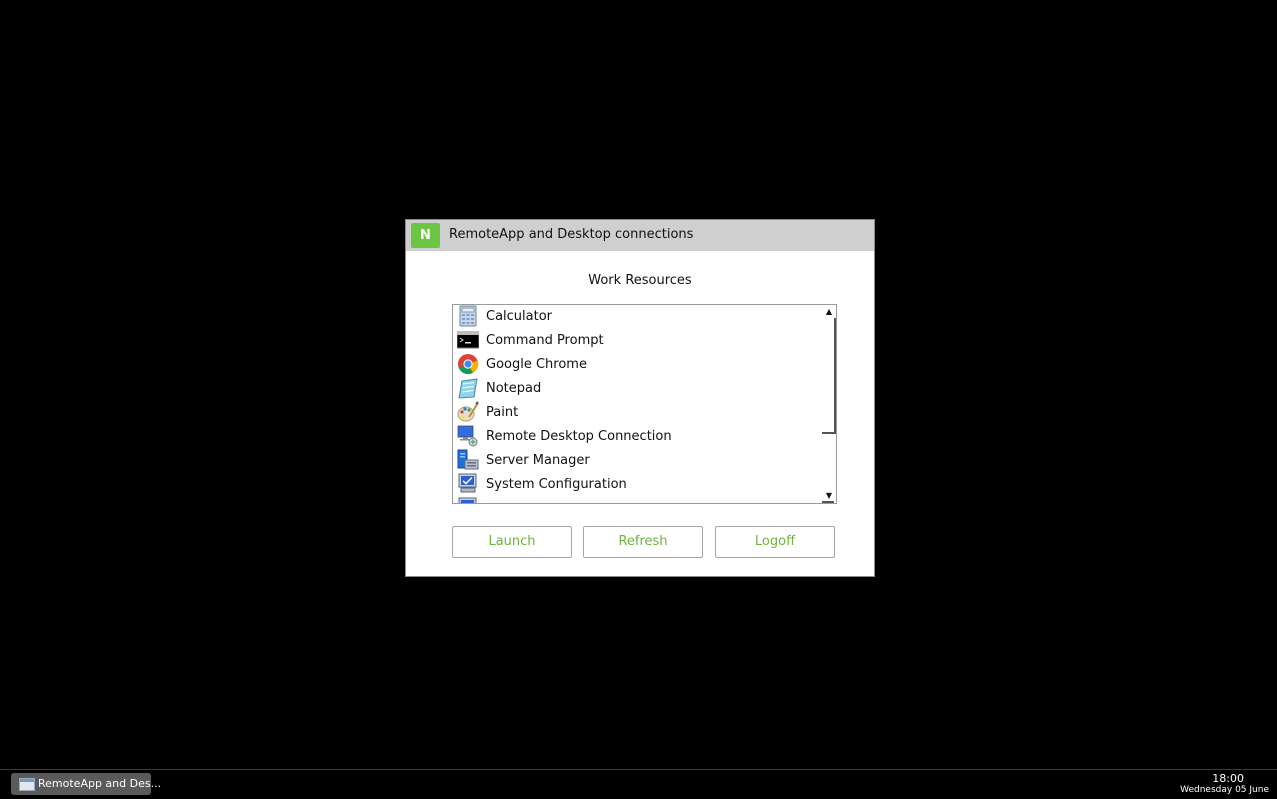 The height and width of the screenshot is (799, 1277). What do you see at coordinates (468, 459) in the screenshot?
I see `server-manager-icon` at bounding box center [468, 459].